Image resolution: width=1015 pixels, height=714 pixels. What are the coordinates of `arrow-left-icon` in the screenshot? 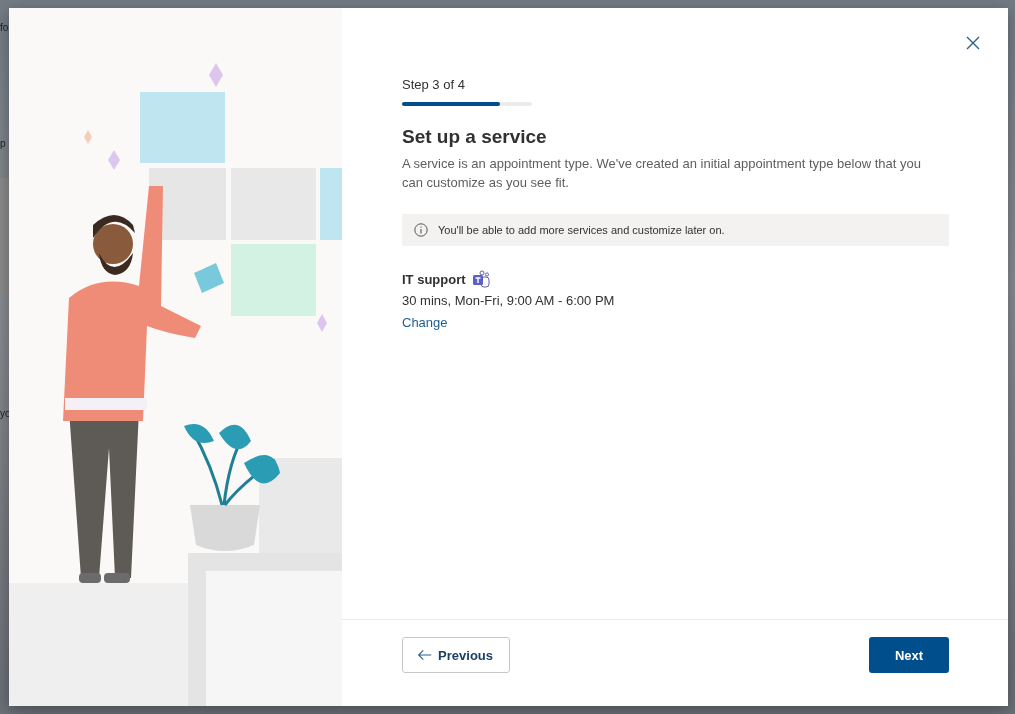 It's located at (425, 655).